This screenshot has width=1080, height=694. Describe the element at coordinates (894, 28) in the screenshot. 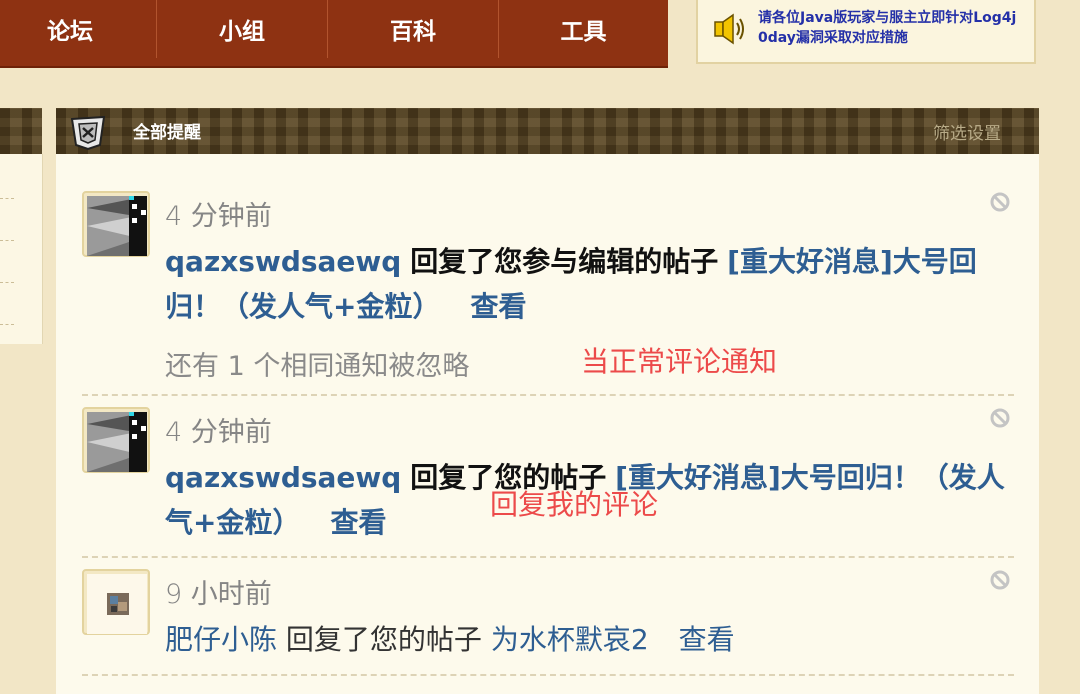

I see `announcement-text: 请各位Java版玩家与服主立即针对Log4j 0day漏洞采取对应措施` at that location.